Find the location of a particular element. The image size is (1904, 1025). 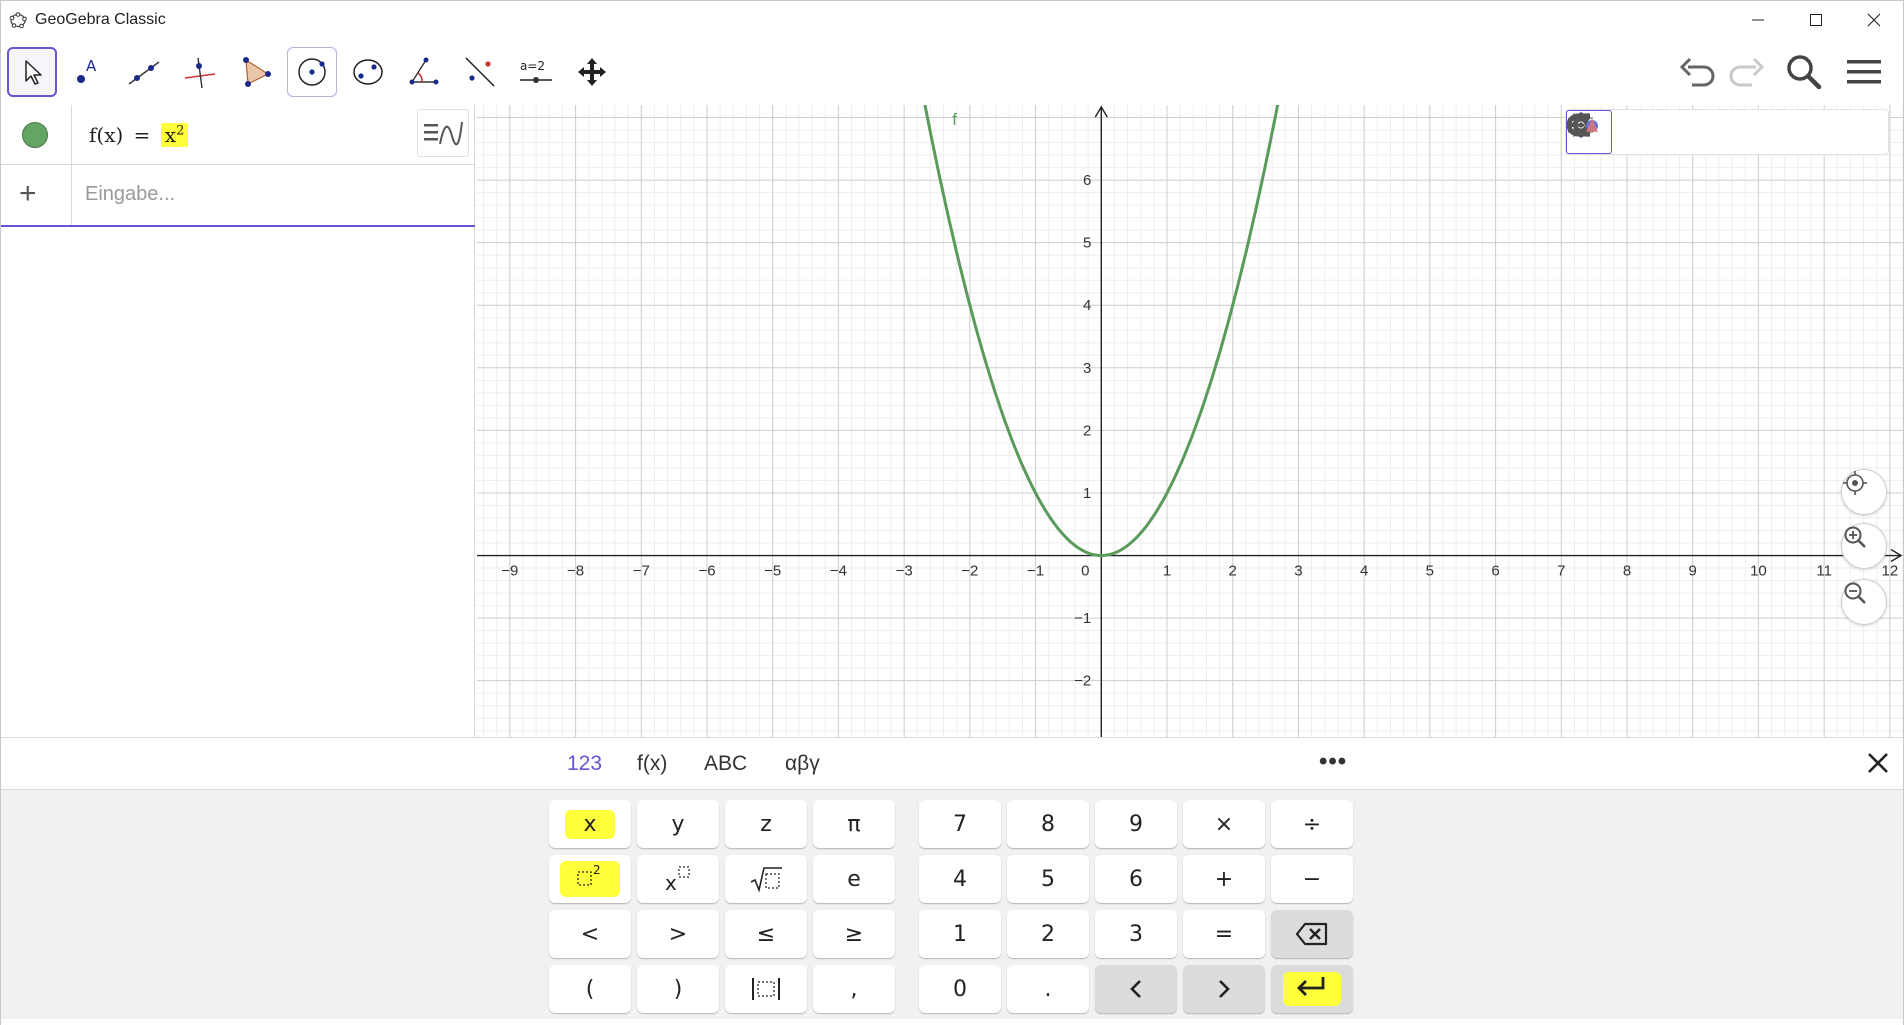

standard-view-button is located at coordinates (1637, 132).